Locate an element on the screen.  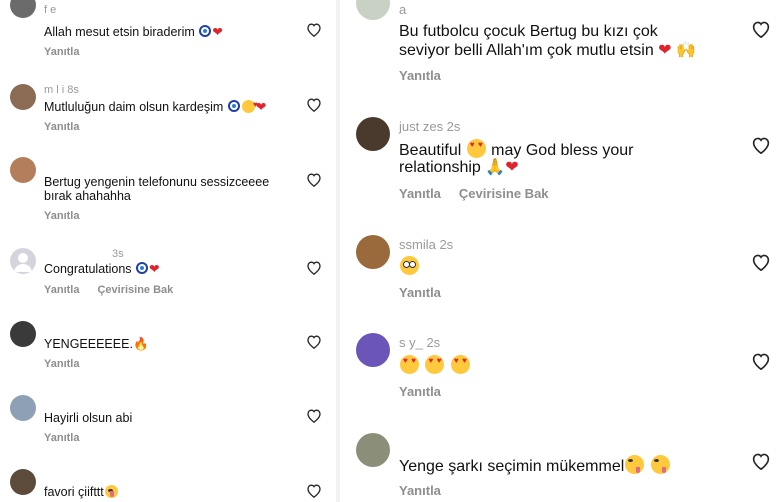
comment-text: Bu futbolcu çocuk Bertug bu kızı çok is located at coordinates (528, 31).